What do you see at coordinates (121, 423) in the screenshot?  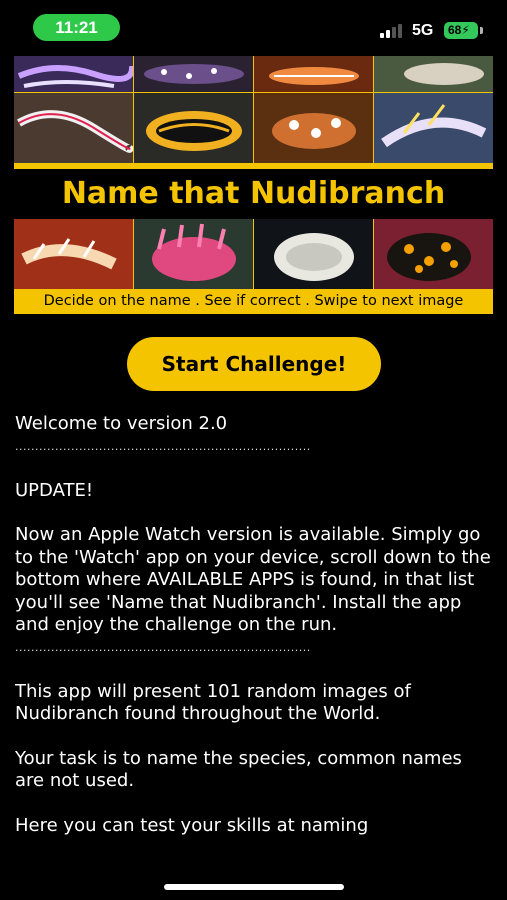 I see `welcome-text: Welcome to version 2.0` at bounding box center [121, 423].